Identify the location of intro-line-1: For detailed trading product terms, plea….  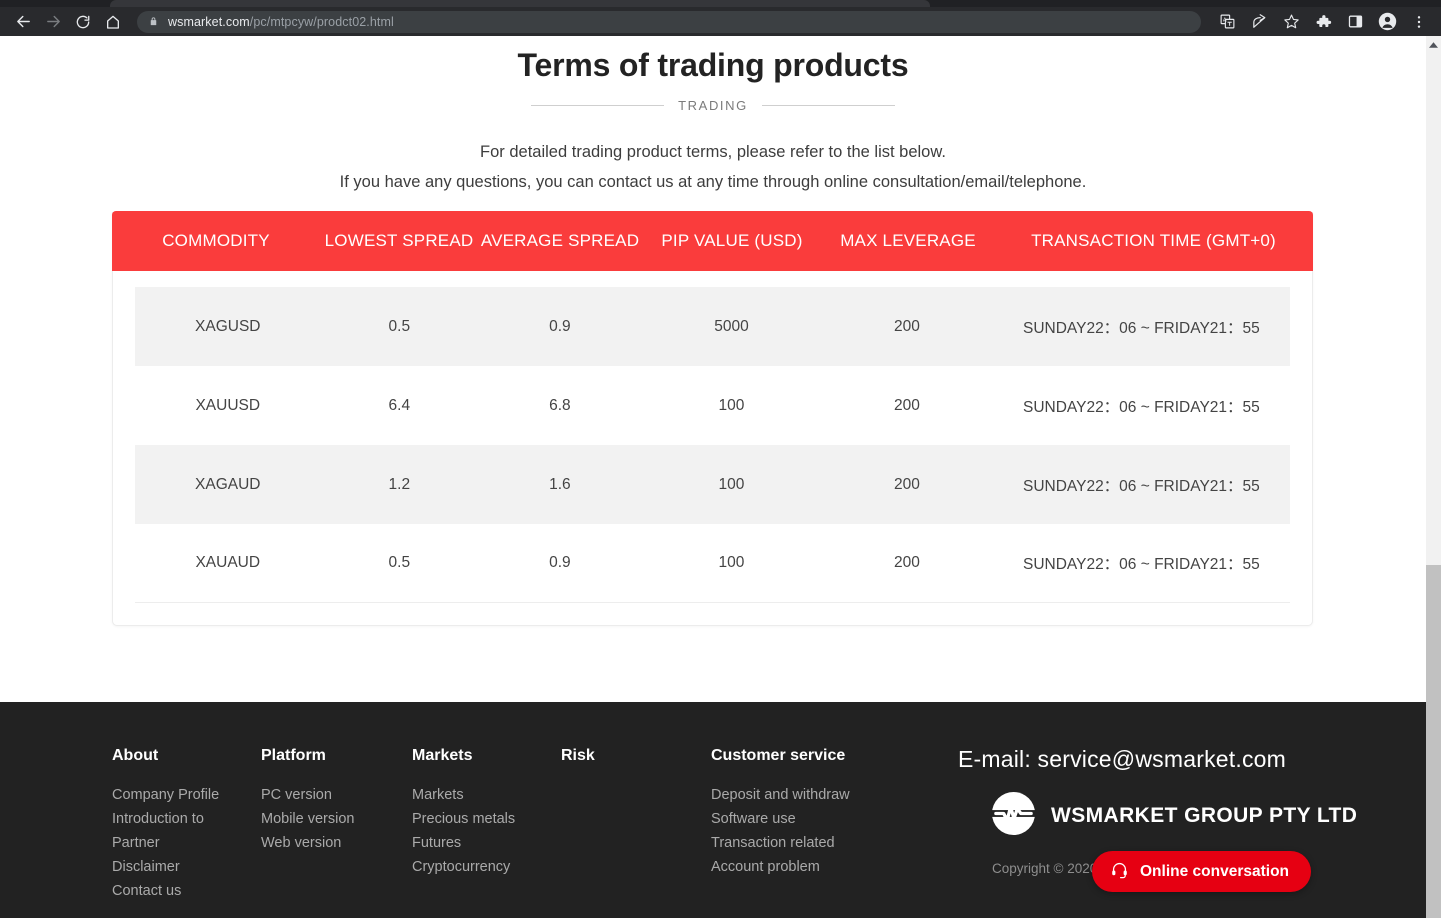
(713, 152).